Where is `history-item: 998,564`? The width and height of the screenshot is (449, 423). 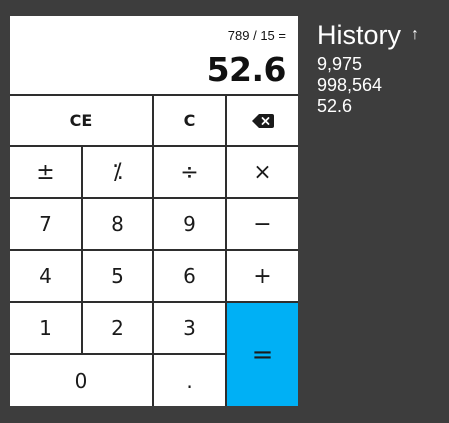 history-item: 998,564 is located at coordinates (368, 85).